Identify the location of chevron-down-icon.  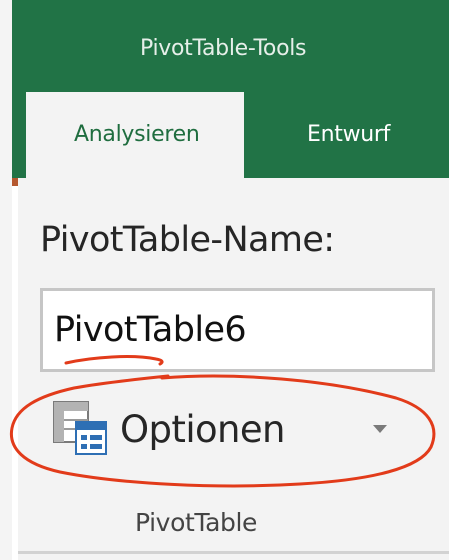
(380, 429).